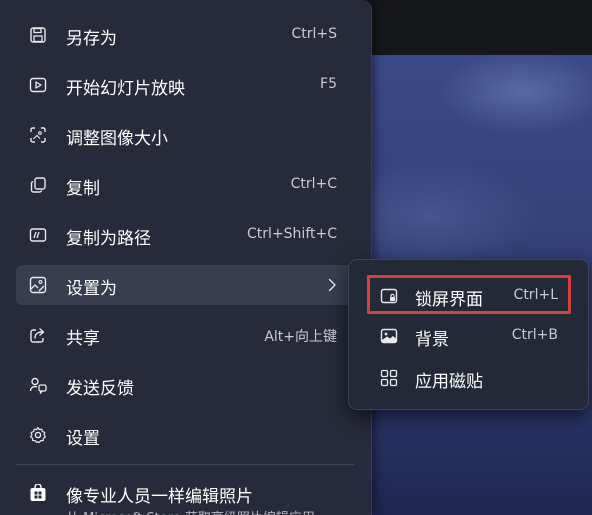 Image resolution: width=592 pixels, height=515 pixels. I want to click on menu-item-label: 复制, so click(83, 189).